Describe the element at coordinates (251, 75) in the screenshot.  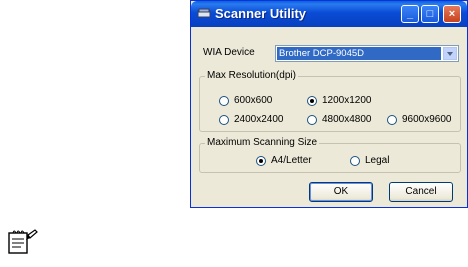
I see `max-resolution-title: Max Resolution(dpi)` at that location.